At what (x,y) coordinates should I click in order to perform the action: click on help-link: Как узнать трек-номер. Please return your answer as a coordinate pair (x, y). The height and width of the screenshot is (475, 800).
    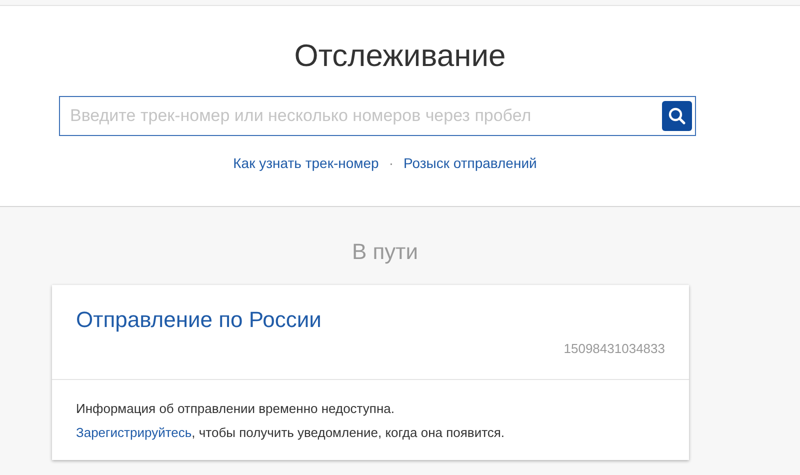
    Looking at the image, I should click on (306, 163).